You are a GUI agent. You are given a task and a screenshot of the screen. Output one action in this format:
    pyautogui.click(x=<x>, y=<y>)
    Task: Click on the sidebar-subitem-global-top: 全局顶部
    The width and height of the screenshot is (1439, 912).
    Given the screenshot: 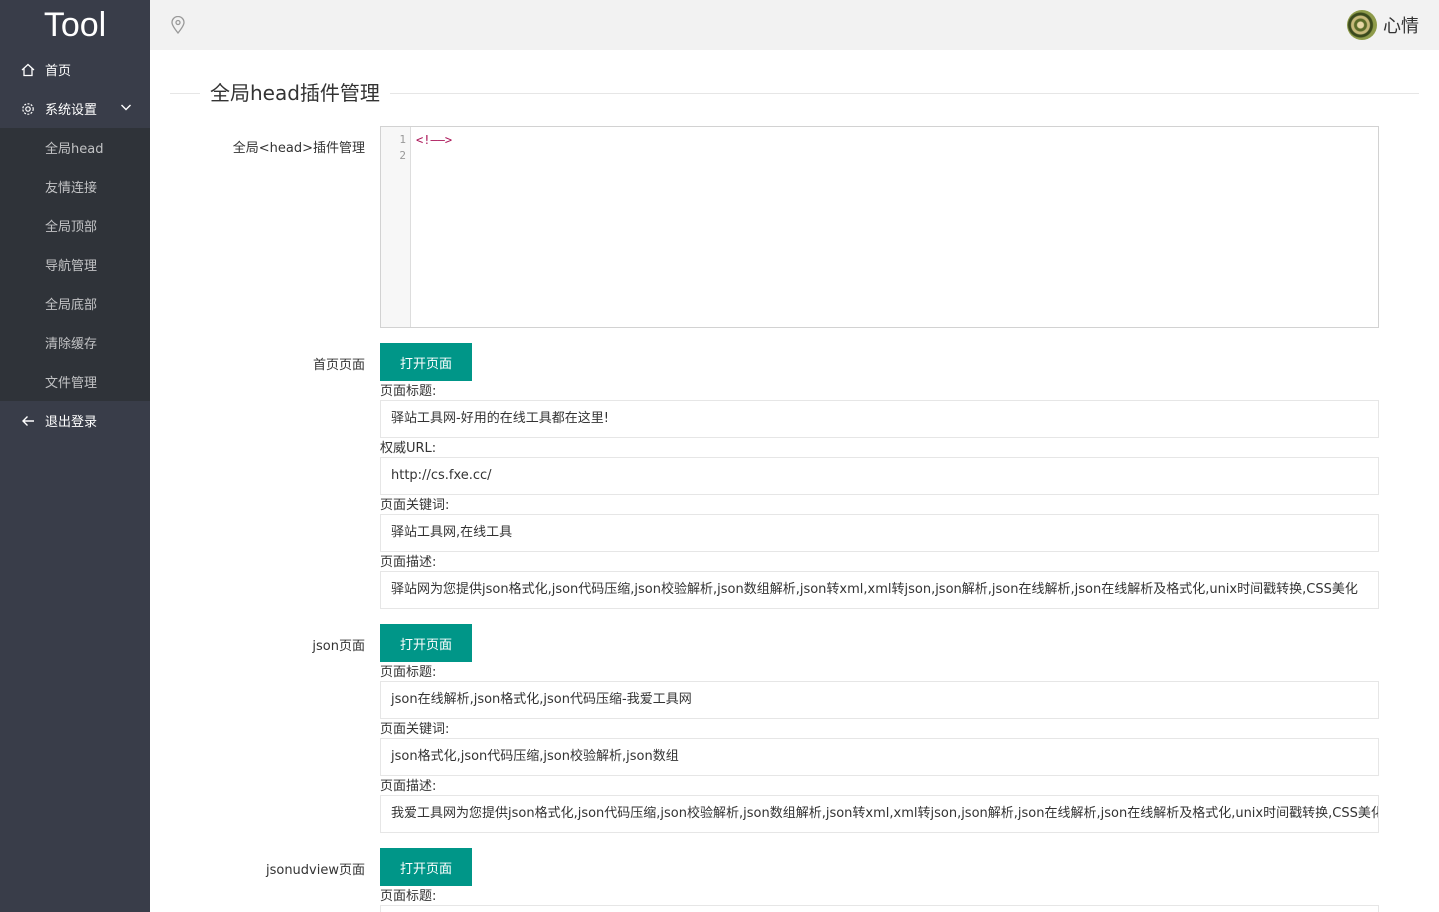 What is the action you would take?
    pyautogui.click(x=75, y=225)
    